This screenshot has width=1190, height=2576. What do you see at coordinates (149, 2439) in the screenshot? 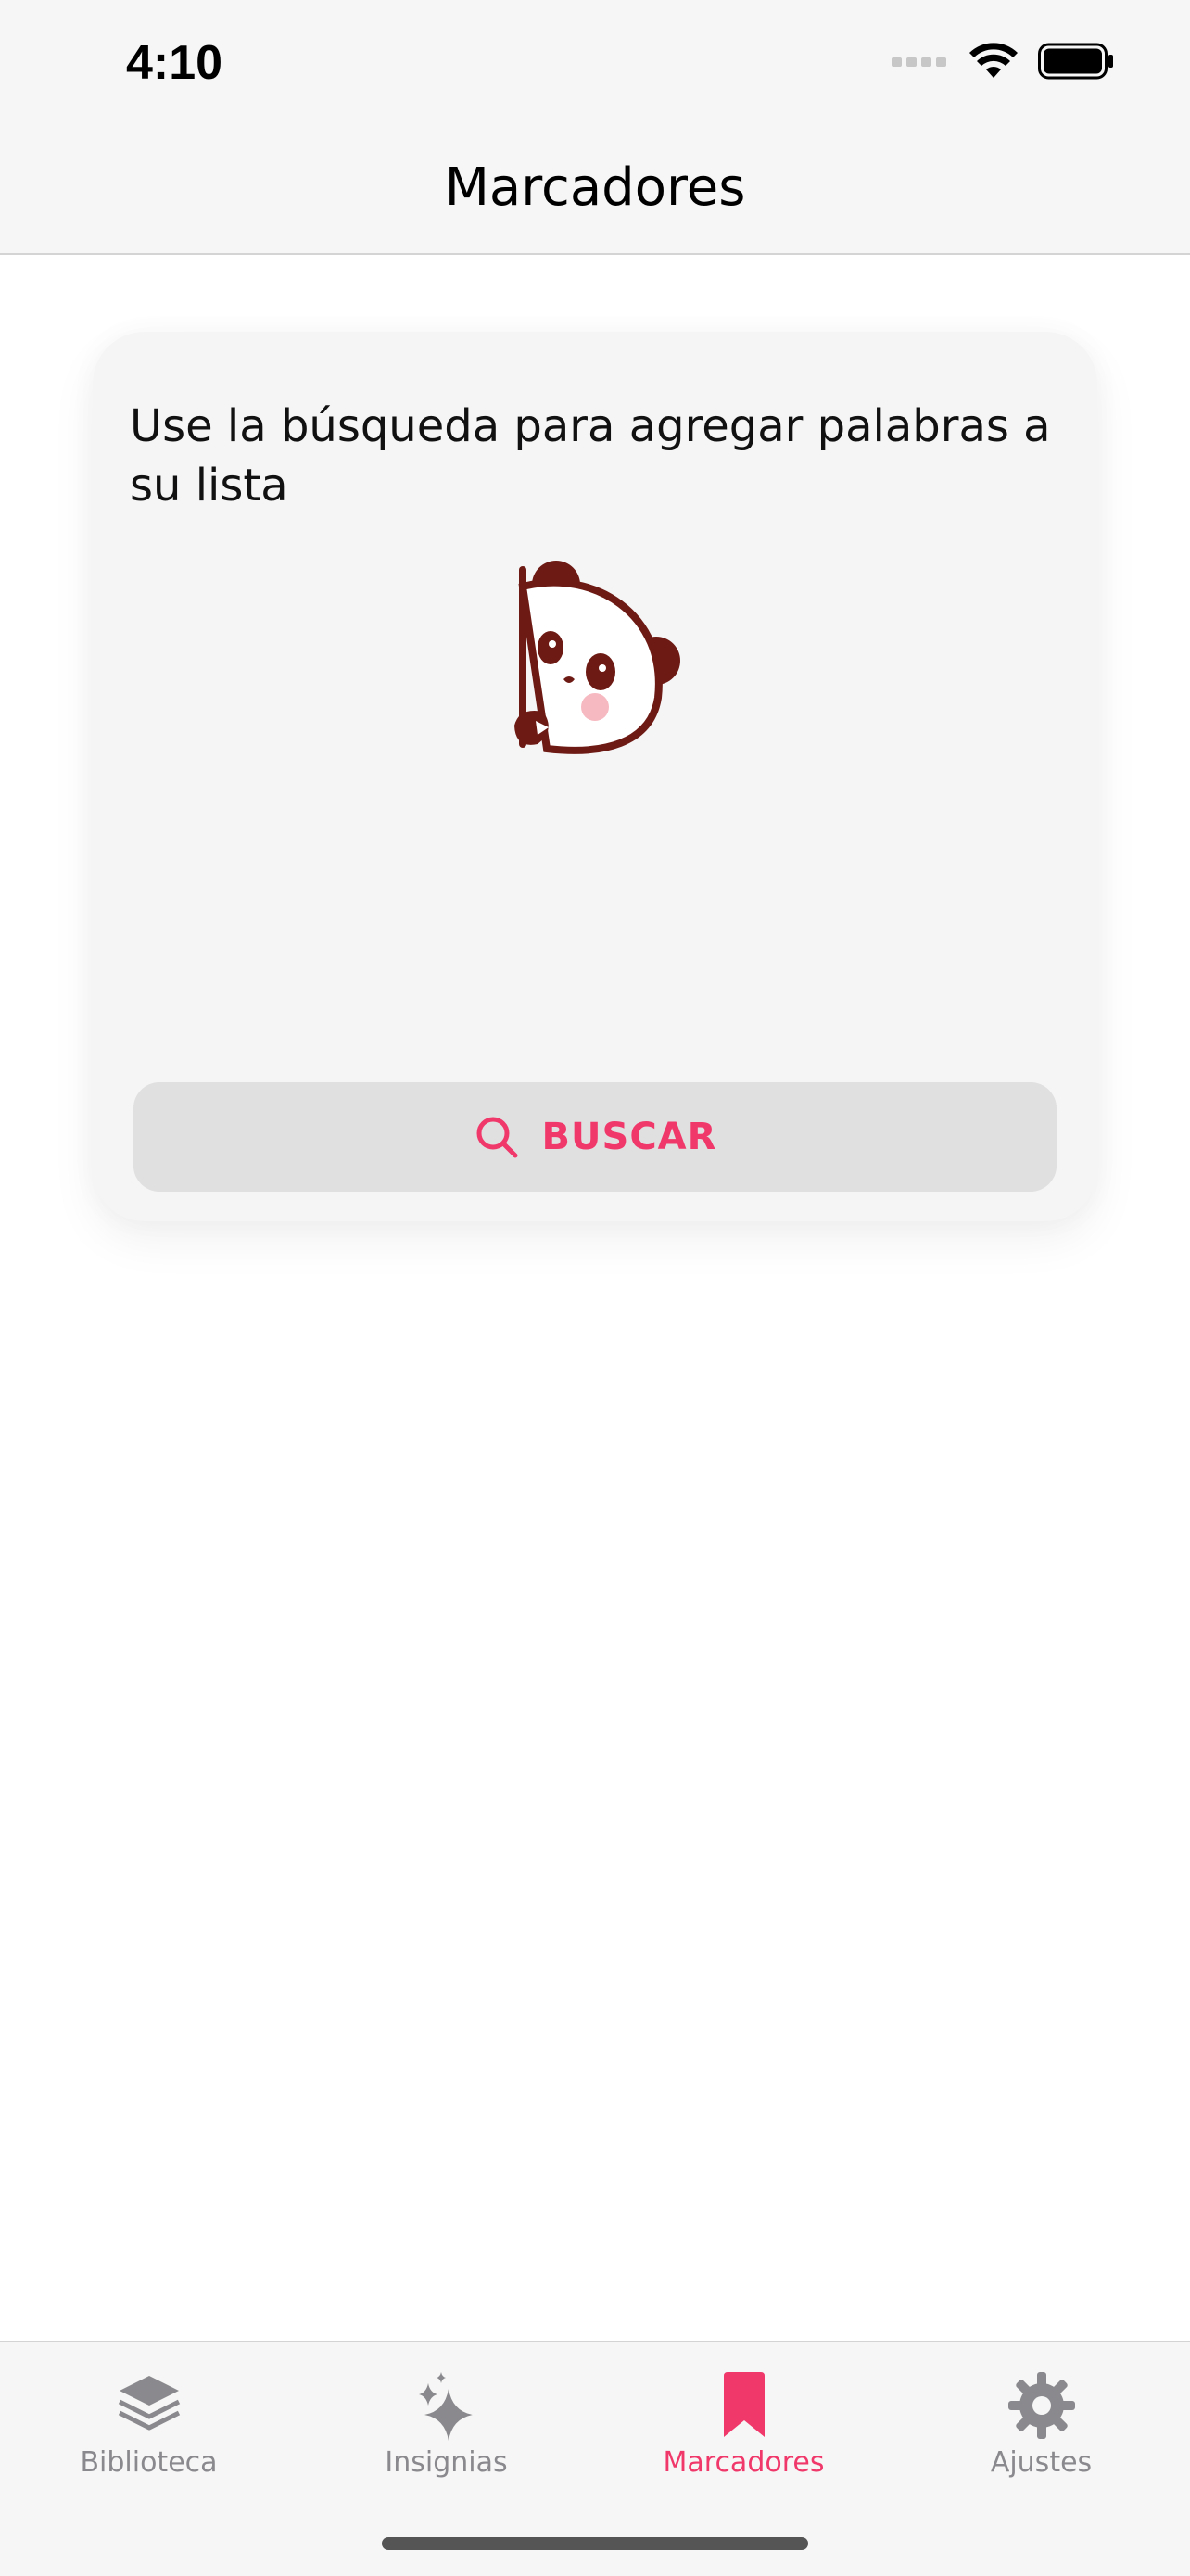
I see `tab-biblioteca: Biblioteca` at bounding box center [149, 2439].